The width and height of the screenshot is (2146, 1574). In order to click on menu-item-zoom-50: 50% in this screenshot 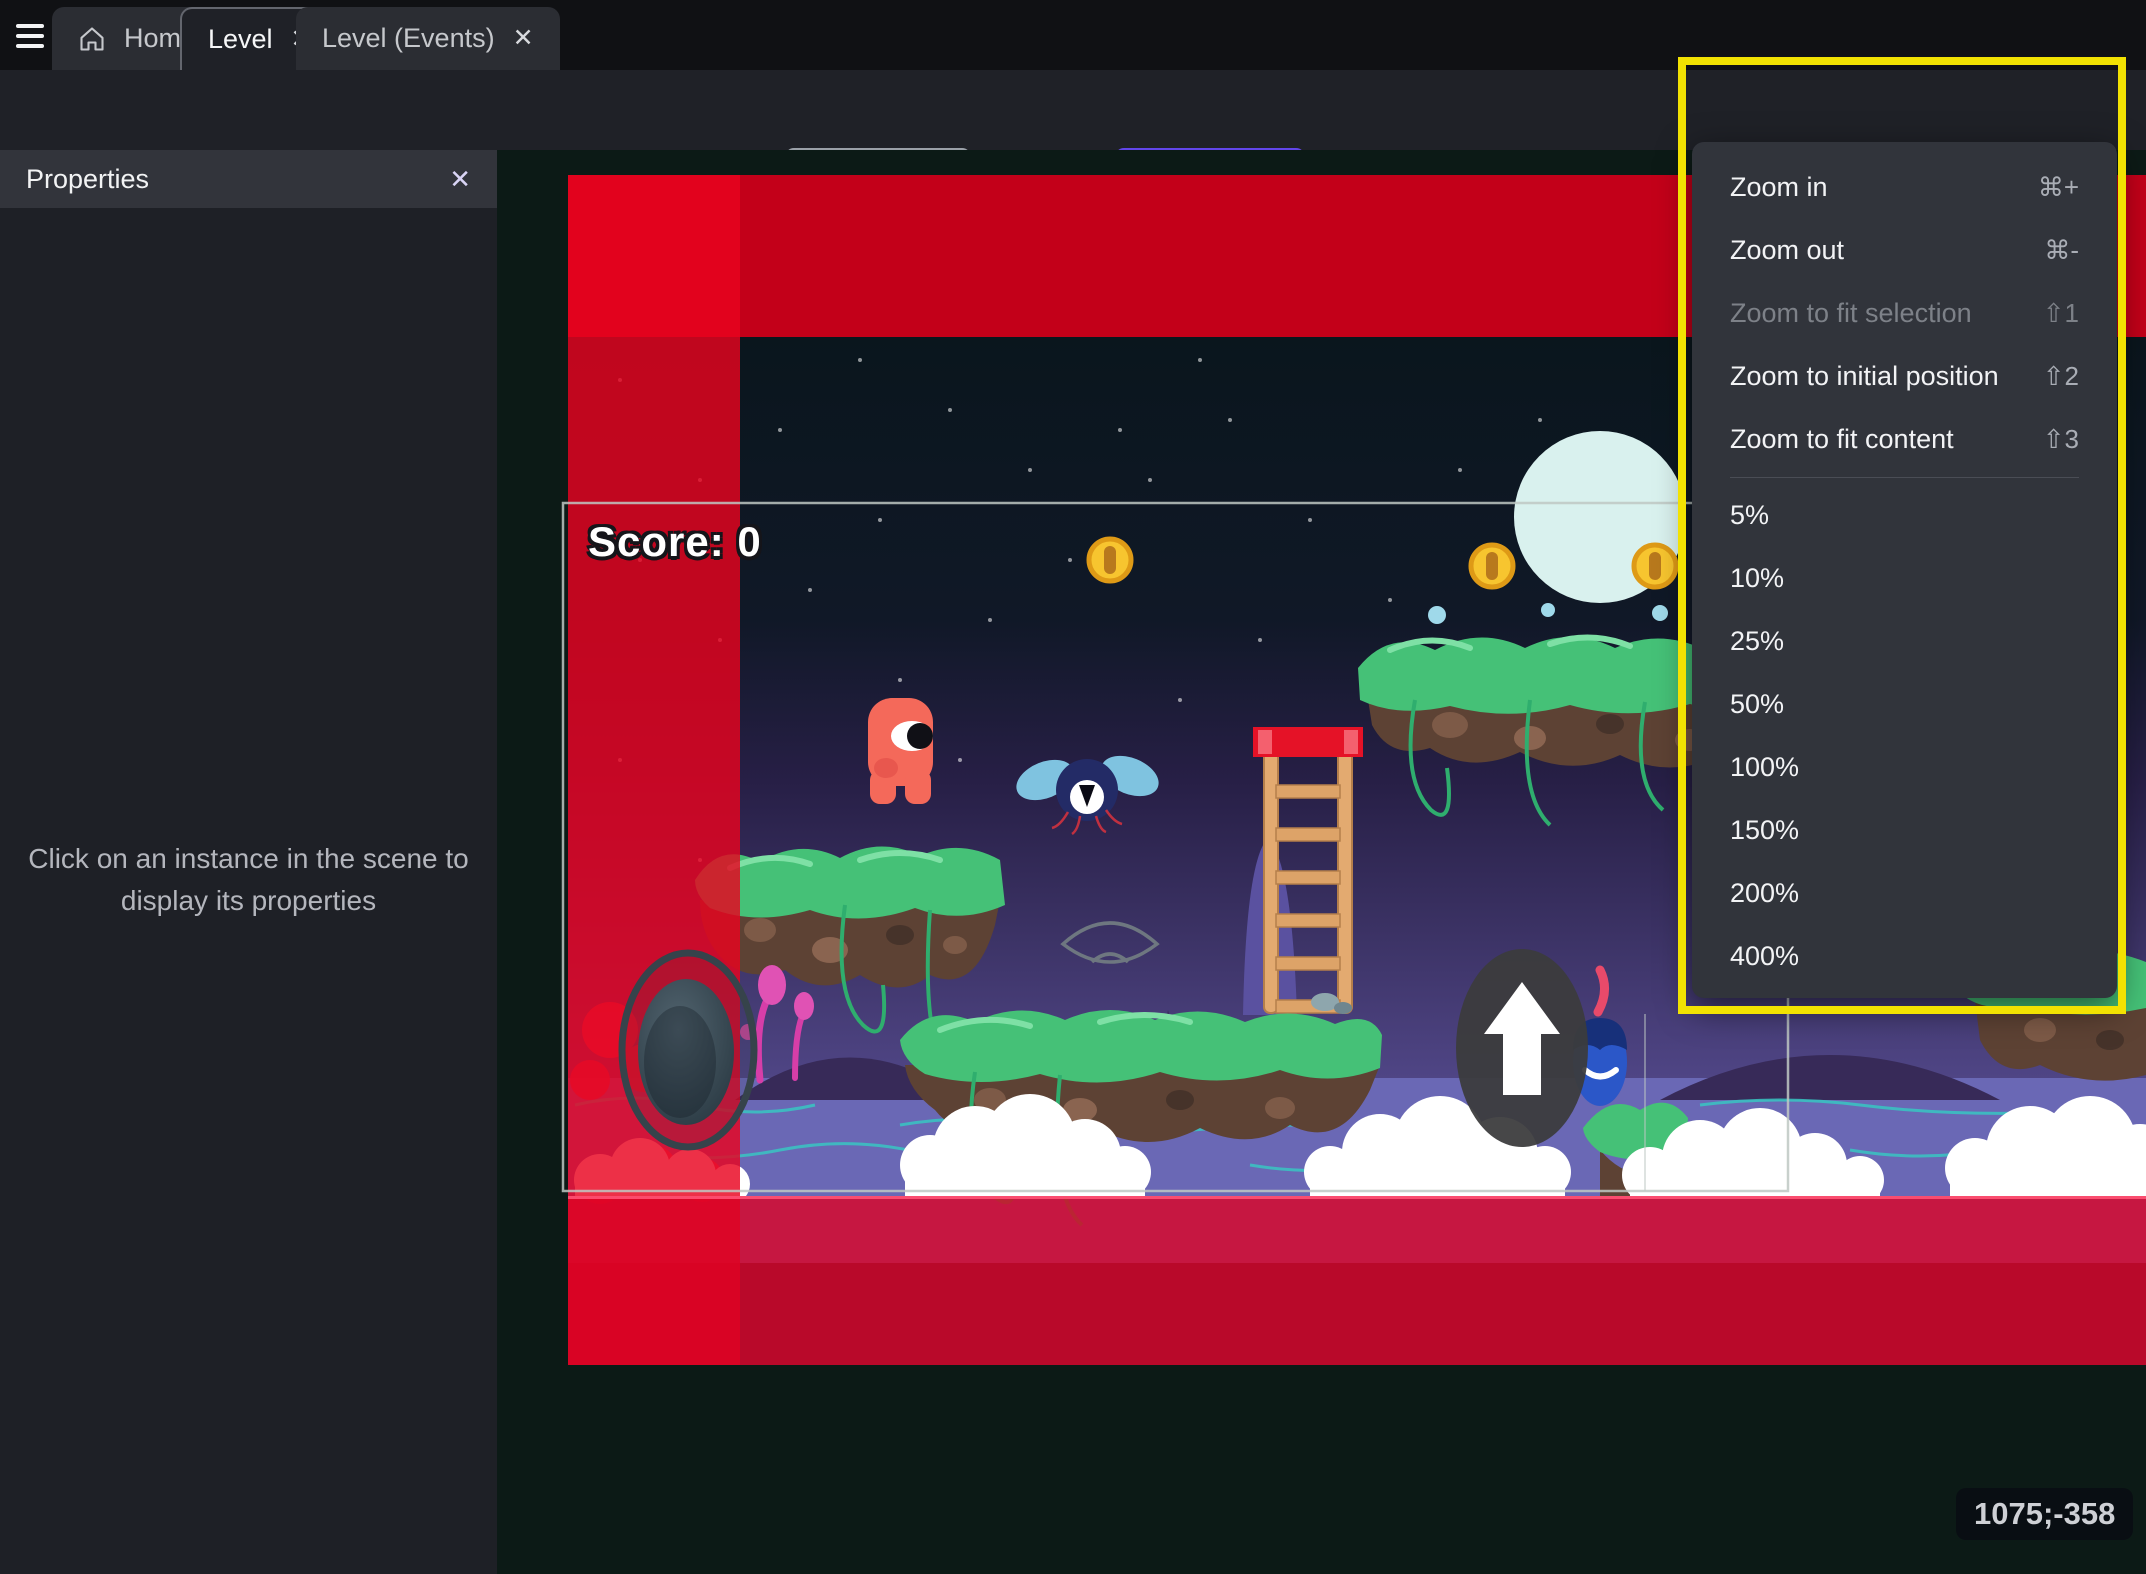, I will do `click(1904, 704)`.